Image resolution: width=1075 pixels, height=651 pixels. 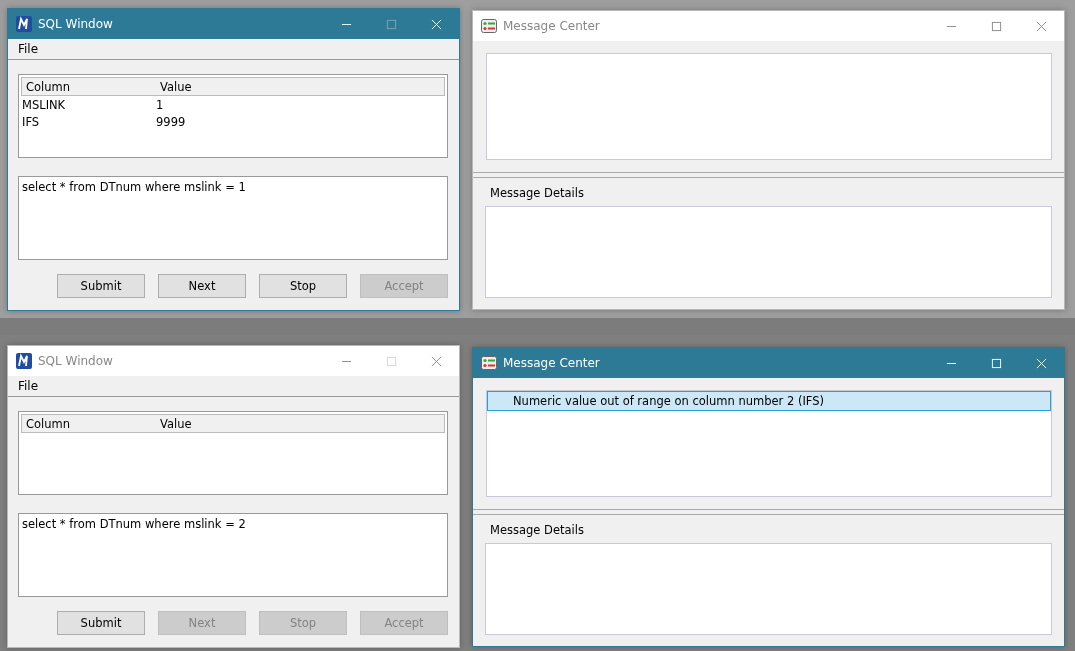 What do you see at coordinates (44, 104) in the screenshot?
I see `table-cell-text: MSLINK` at bounding box center [44, 104].